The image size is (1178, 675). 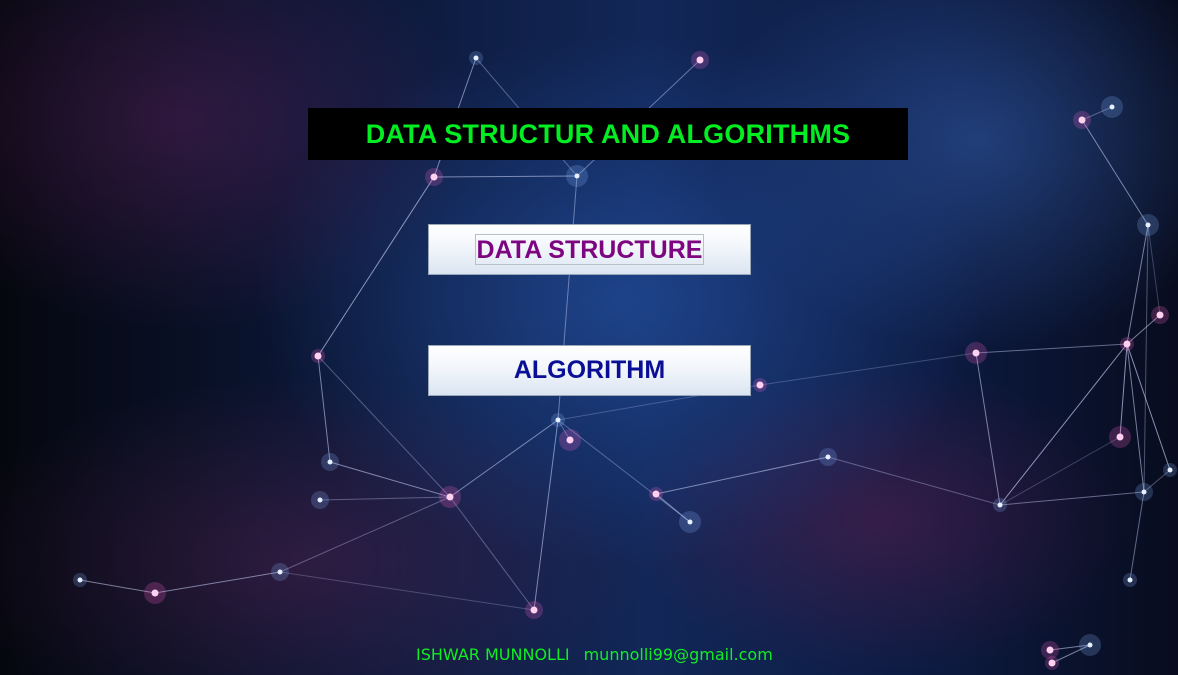 I want to click on app-title: DATA STRUCTUR AND ALGORITHMS, so click(x=608, y=133).